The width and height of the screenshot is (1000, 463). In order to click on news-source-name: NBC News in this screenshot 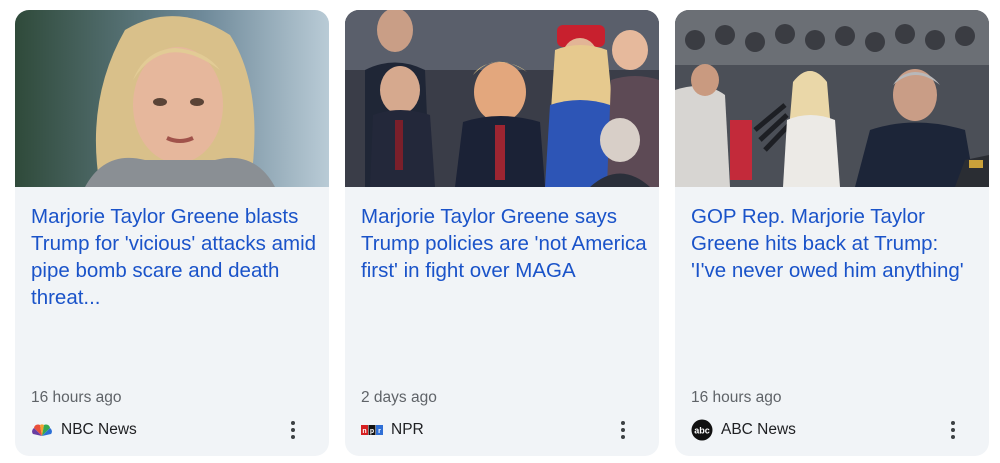, I will do `click(99, 429)`.